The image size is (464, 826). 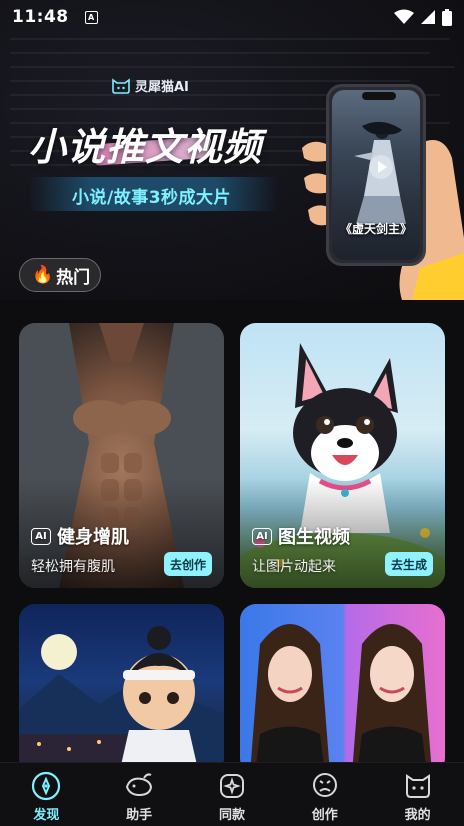 I want to click on hot-category-chip: 🔥 热门, so click(x=60, y=275).